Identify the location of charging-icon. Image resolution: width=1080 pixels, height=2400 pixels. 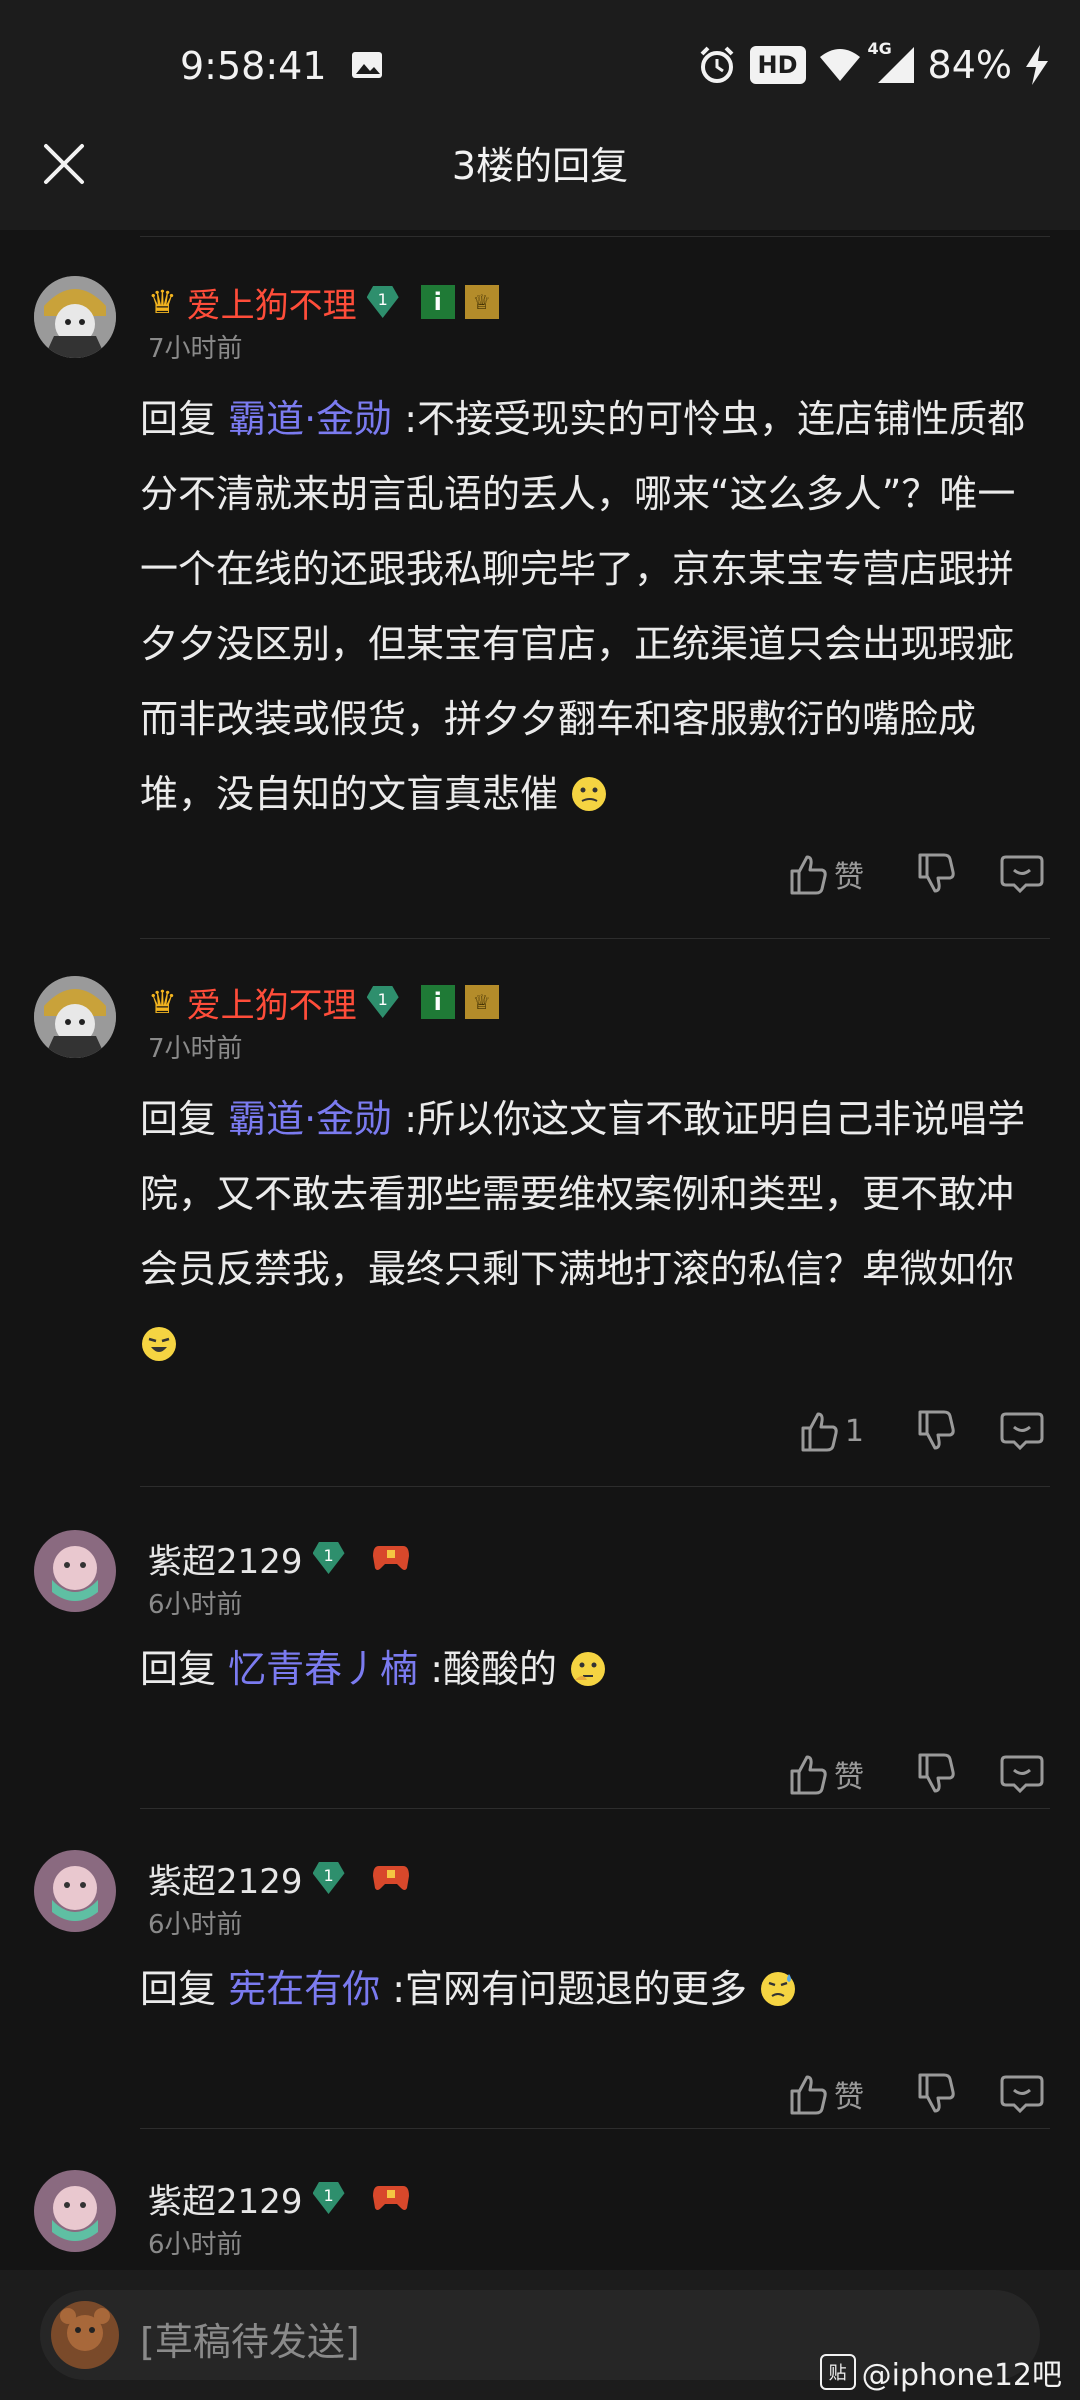
(1037, 65).